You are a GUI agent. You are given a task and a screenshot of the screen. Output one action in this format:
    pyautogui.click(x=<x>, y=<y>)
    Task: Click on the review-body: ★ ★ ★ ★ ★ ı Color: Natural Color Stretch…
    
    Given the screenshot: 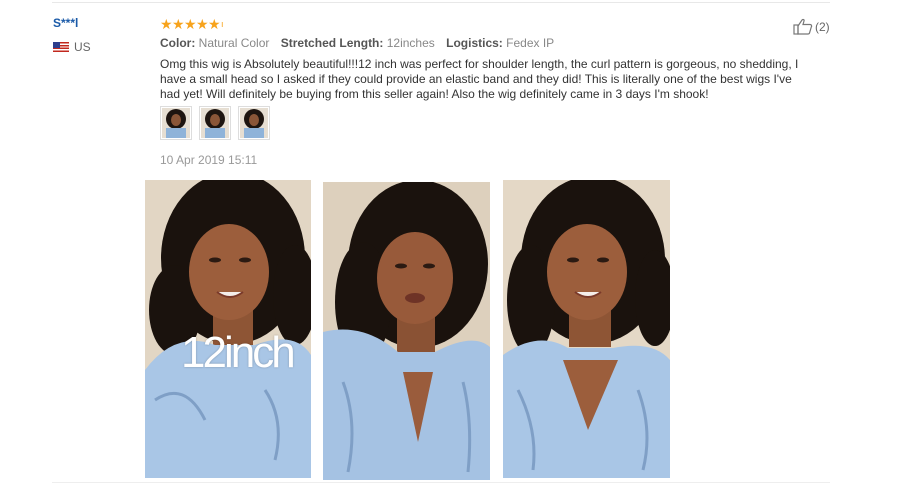 What is the action you would take?
    pyautogui.click(x=490, y=59)
    